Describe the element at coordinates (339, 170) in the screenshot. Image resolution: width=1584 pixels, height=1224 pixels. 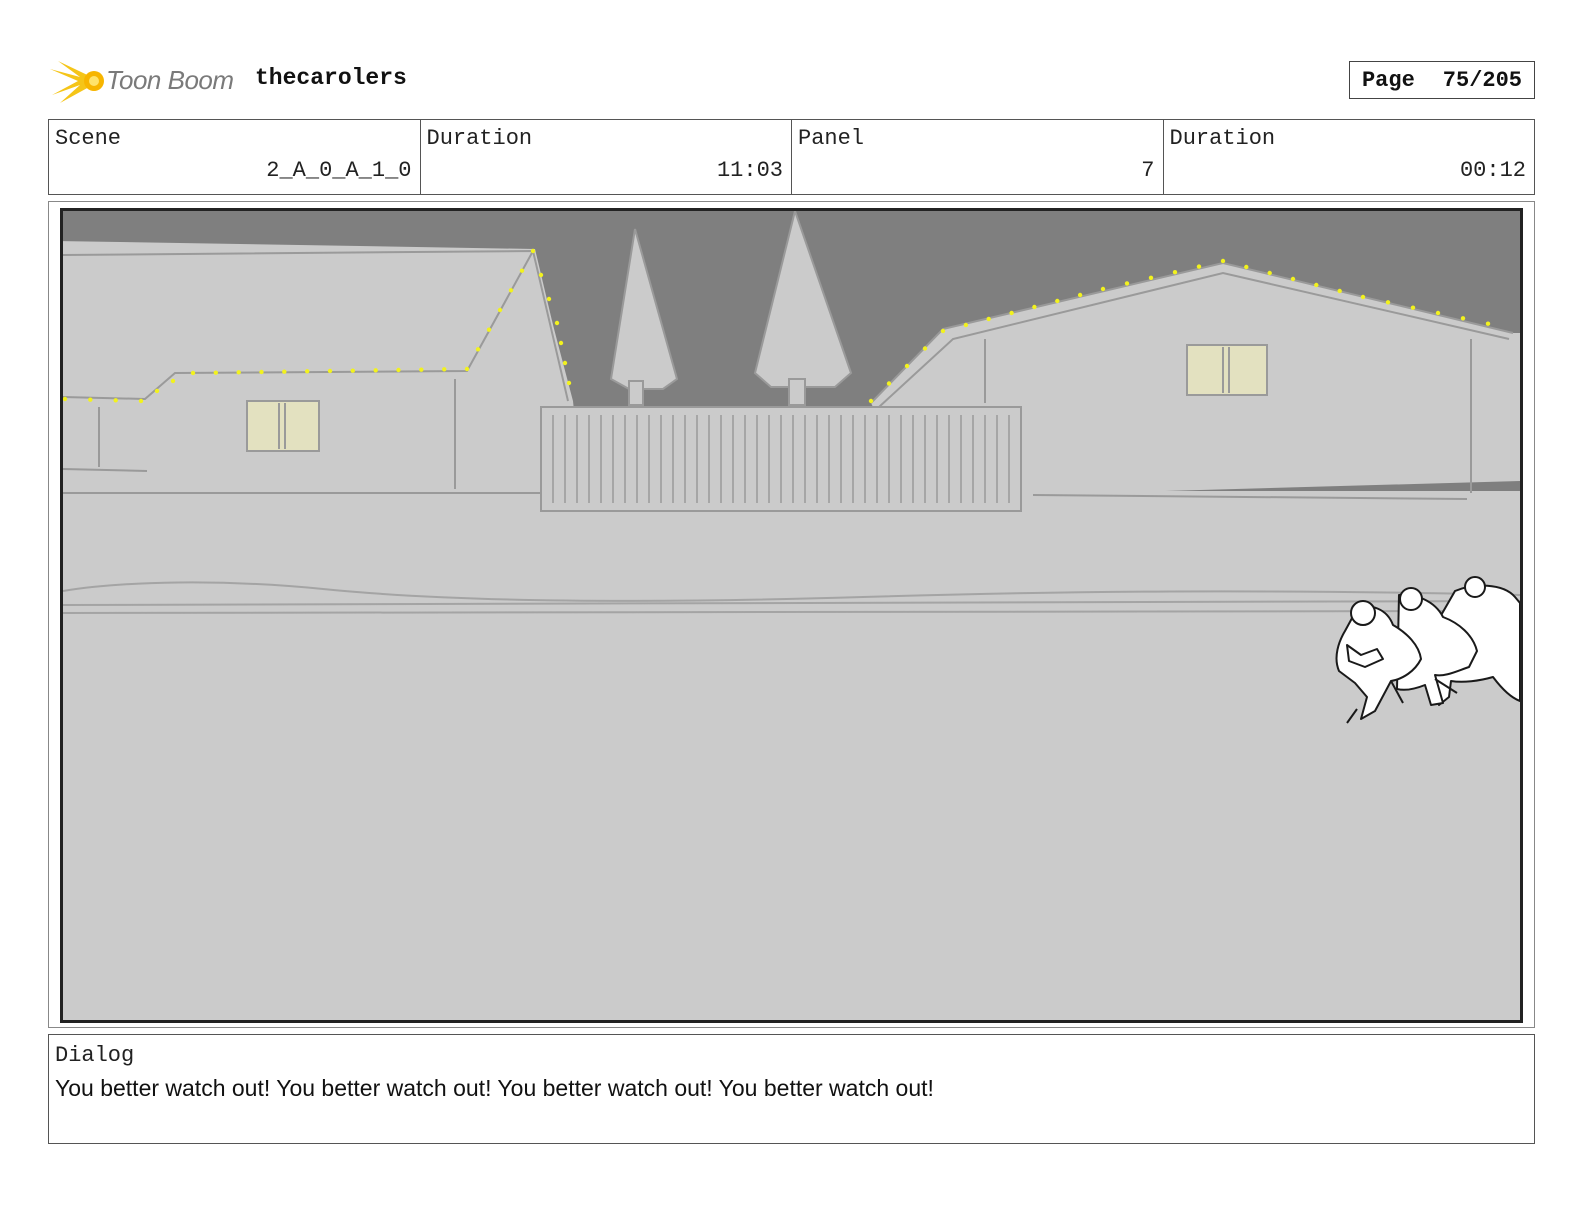
I see `scene-value: 2_A_0_A_1_0` at that location.